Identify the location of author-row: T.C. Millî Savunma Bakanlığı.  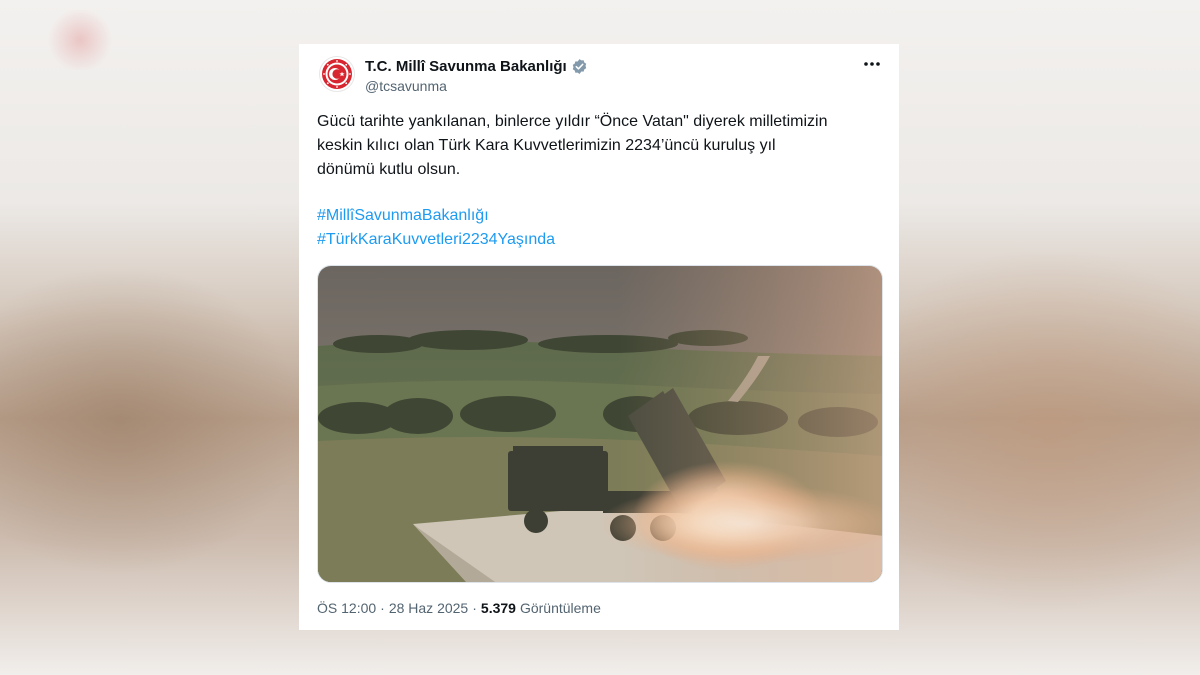
(476, 66).